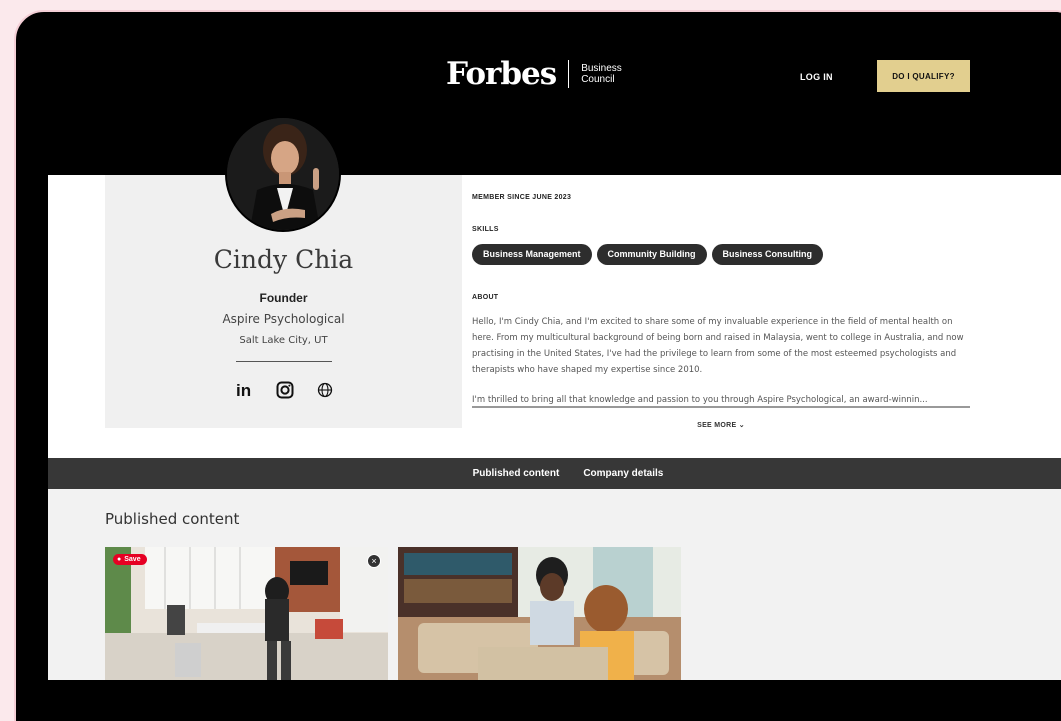 This screenshot has height=721, width=1061. I want to click on save-label: Save, so click(132, 559).